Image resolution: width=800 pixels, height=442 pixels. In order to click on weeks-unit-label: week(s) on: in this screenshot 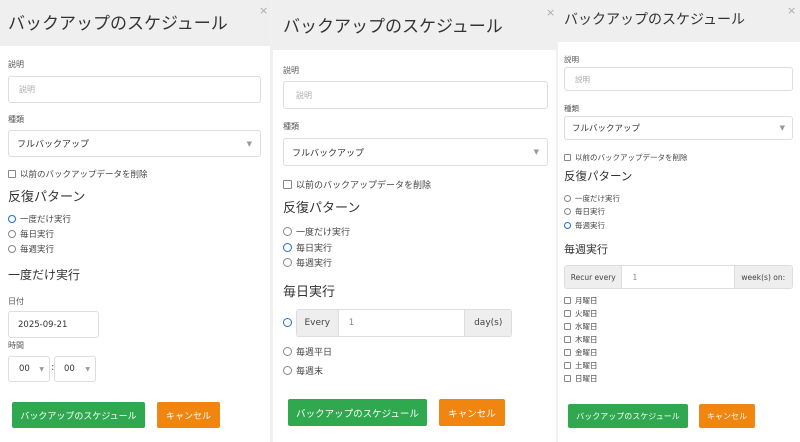, I will do `click(762, 277)`.